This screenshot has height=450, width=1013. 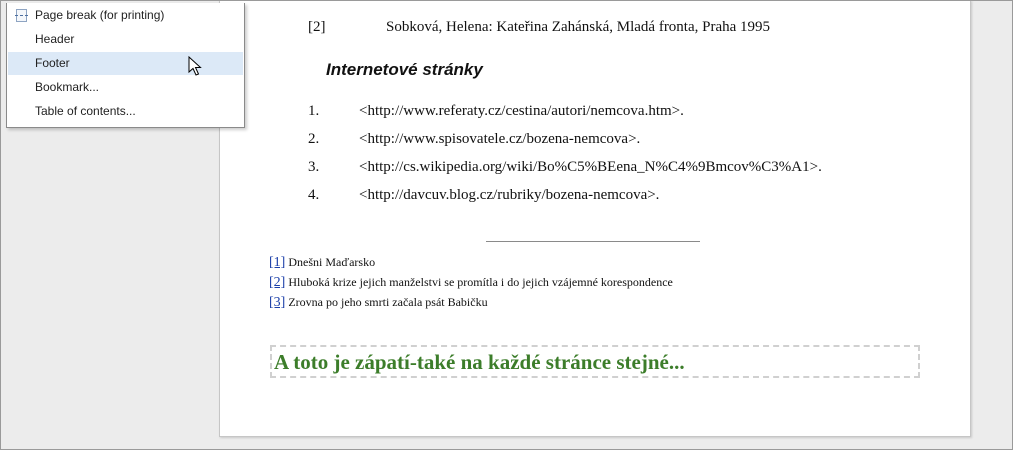 I want to click on menu-item-page-break: Page break (for printing), so click(x=125, y=15).